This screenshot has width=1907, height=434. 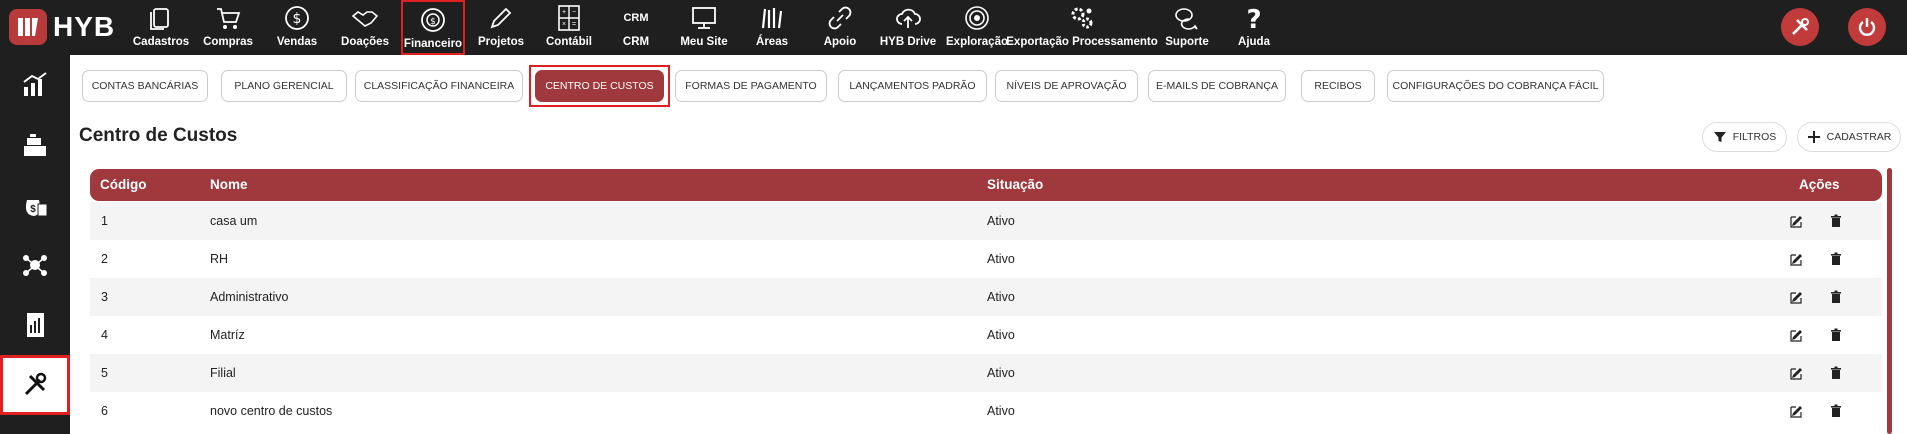 I want to click on nav-exportacao: Exportação Processamento, so click(x=1082, y=27).